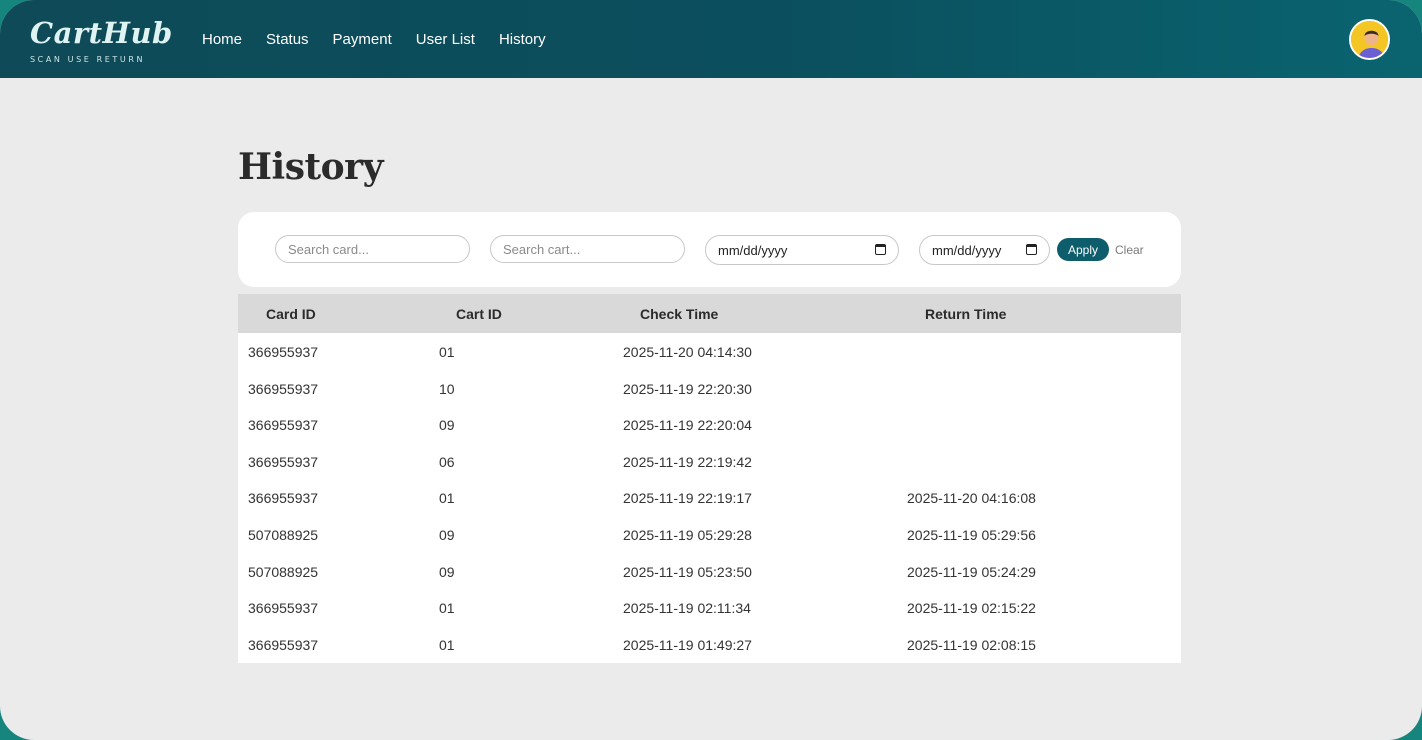 The image size is (1422, 740). I want to click on cell-check-time: 2025-11-19 22:20:30, so click(687, 389).